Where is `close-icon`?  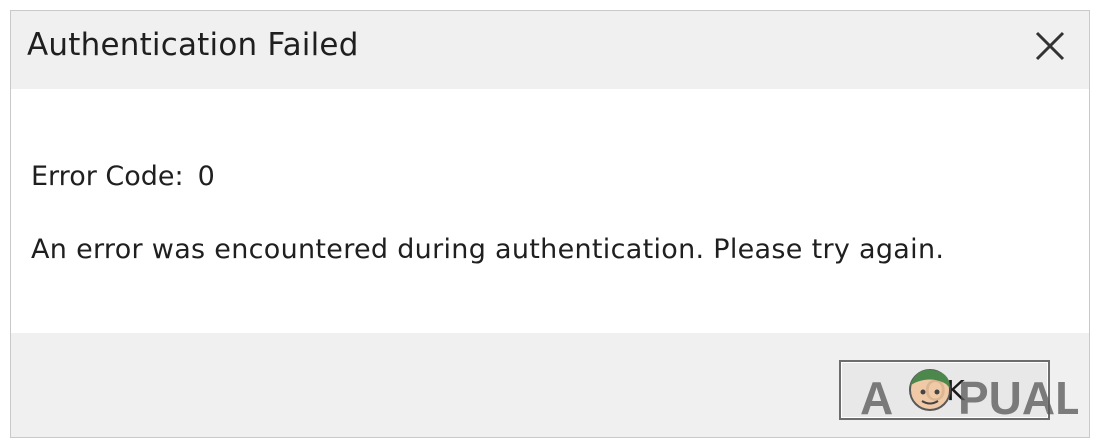 close-icon is located at coordinates (1050, 46).